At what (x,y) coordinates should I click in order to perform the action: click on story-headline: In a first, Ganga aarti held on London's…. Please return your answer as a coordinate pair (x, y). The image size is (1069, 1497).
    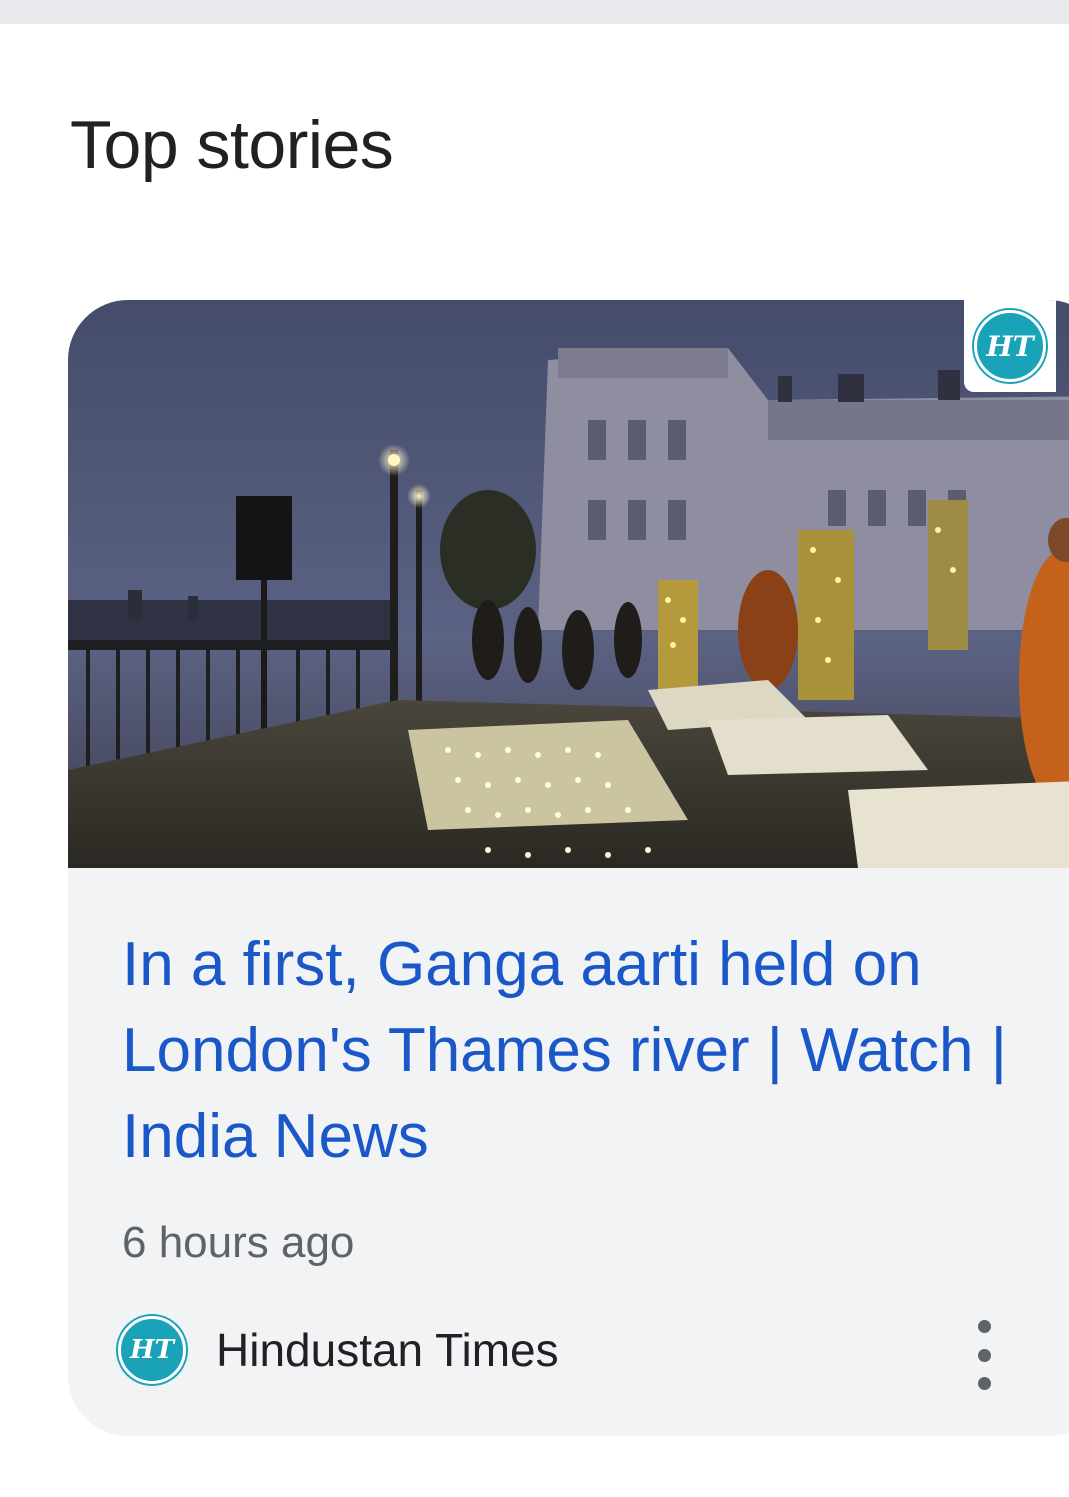
    Looking at the image, I should click on (572, 1051).